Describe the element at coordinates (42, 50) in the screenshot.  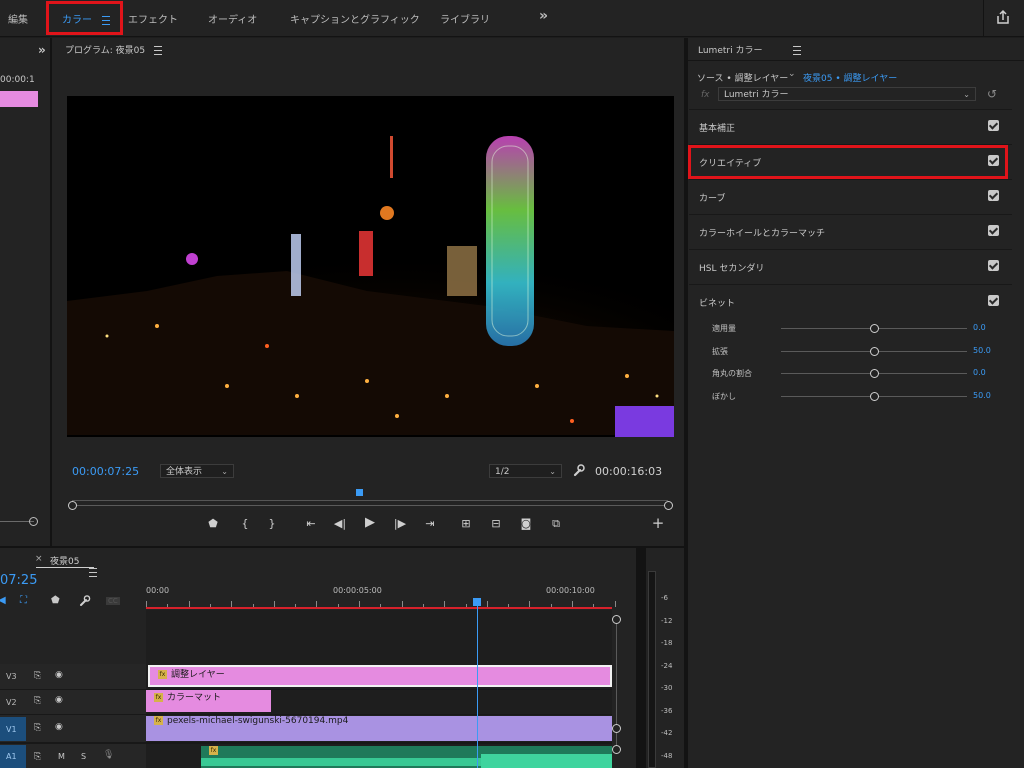
I see `expand-panels-icon: »` at that location.